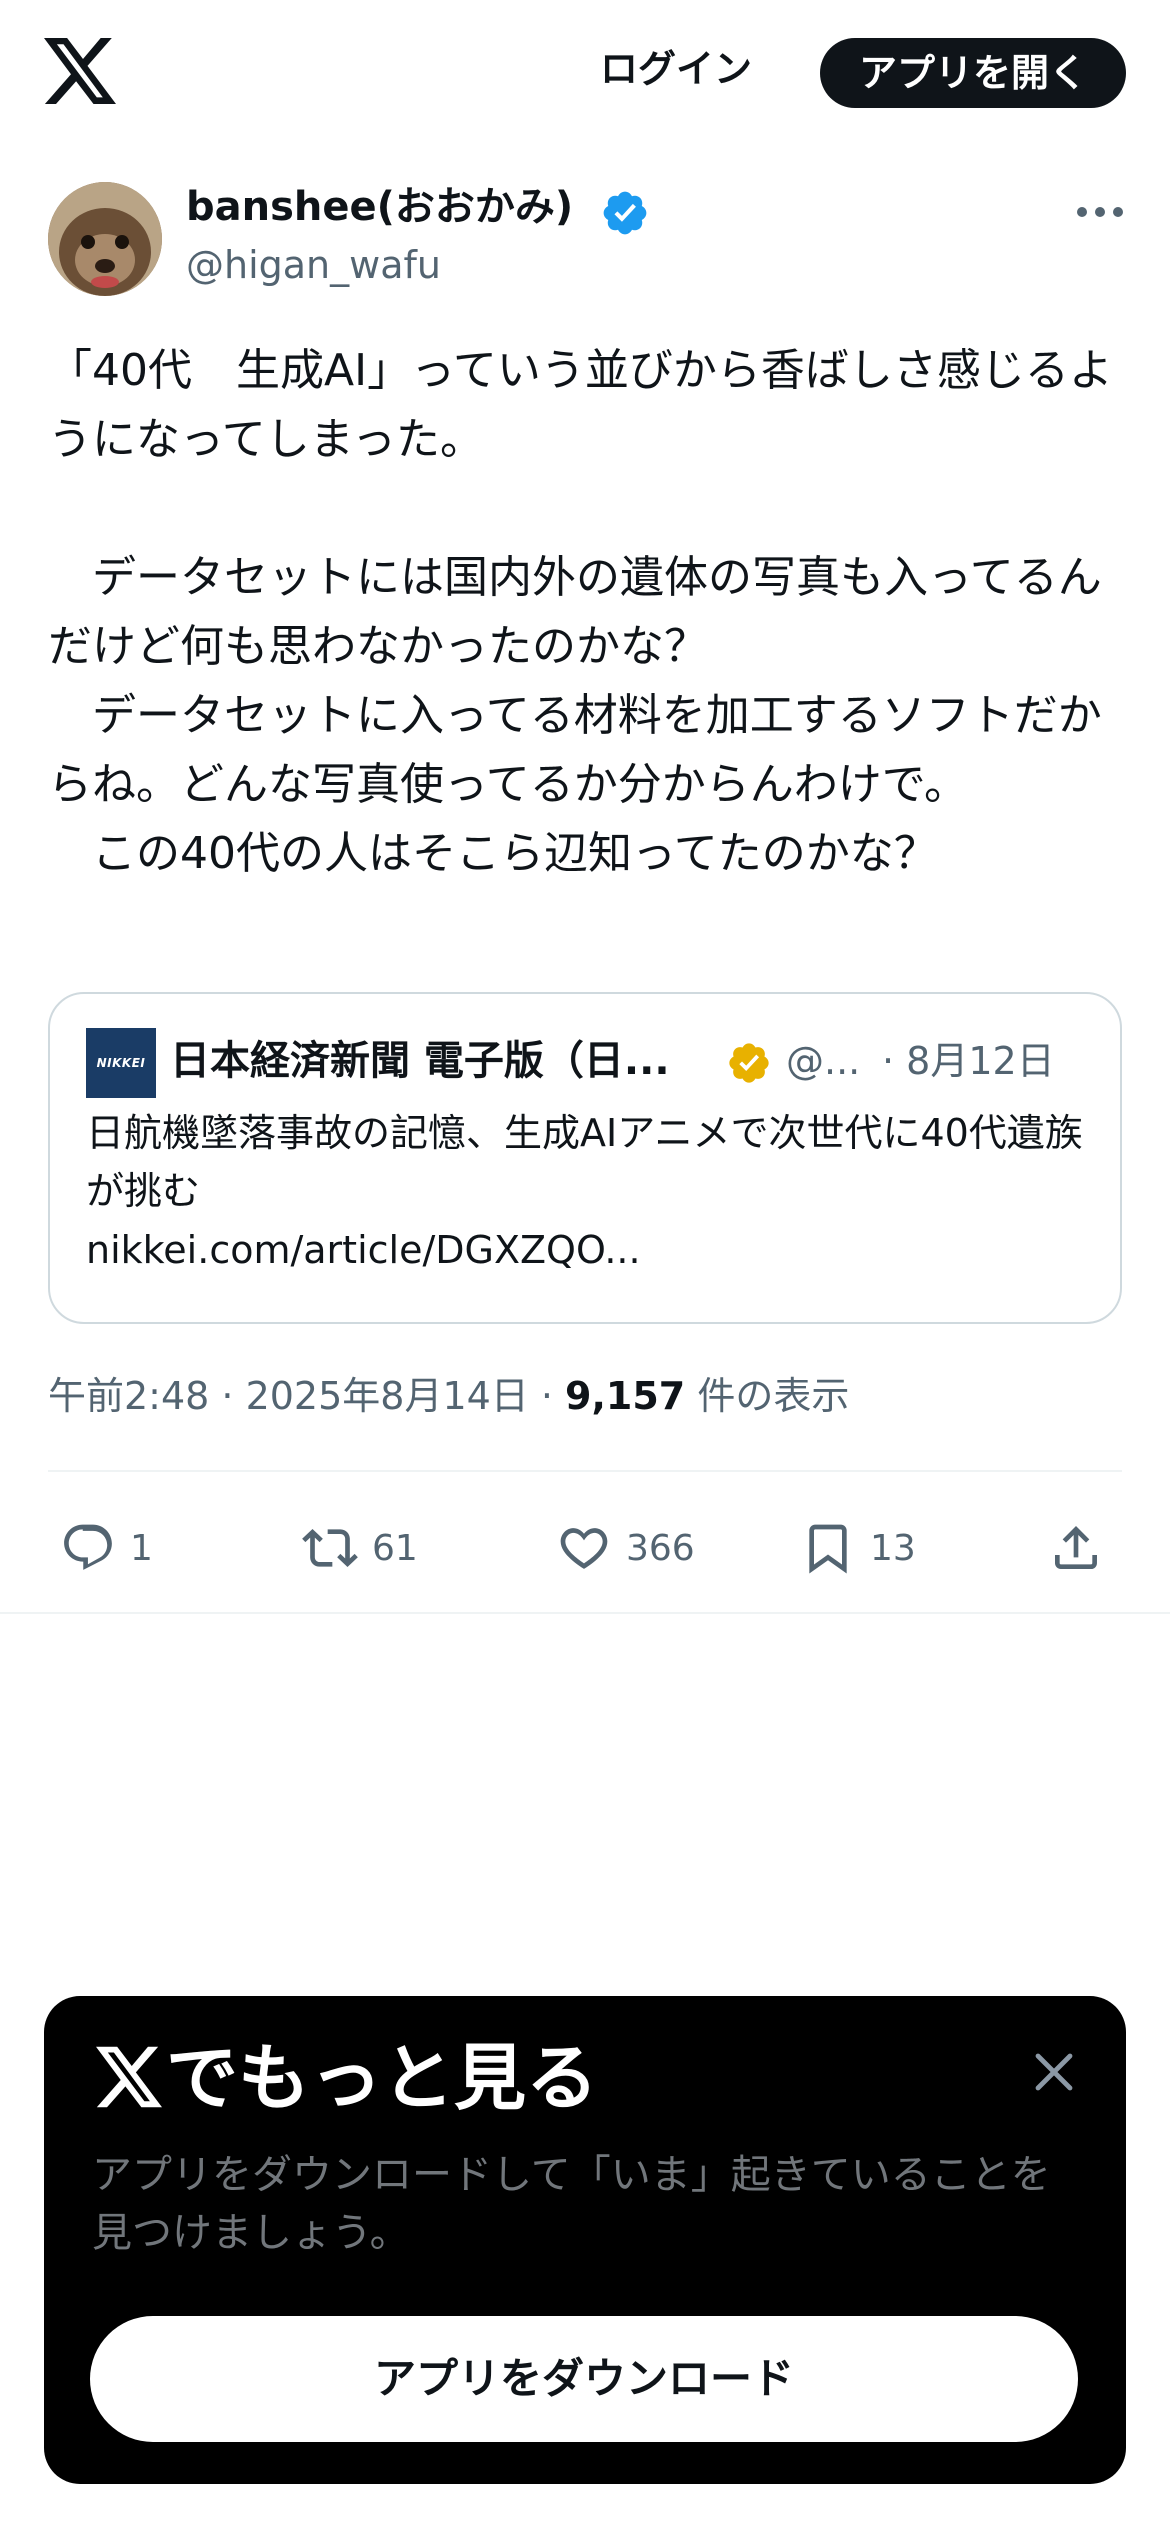  Describe the element at coordinates (330, 1548) in the screenshot. I see `repost-icon` at that location.